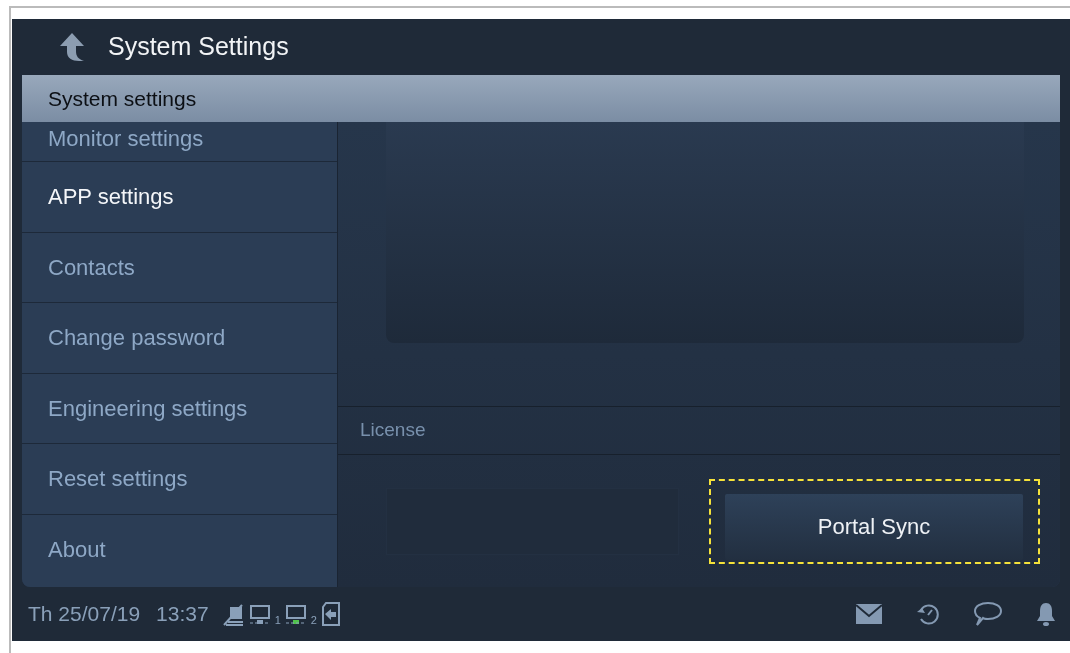 Image resolution: width=1070 pixels, height=653 pixels. Describe the element at coordinates (277, 620) in the screenshot. I see `monitor-number: 1` at that location.